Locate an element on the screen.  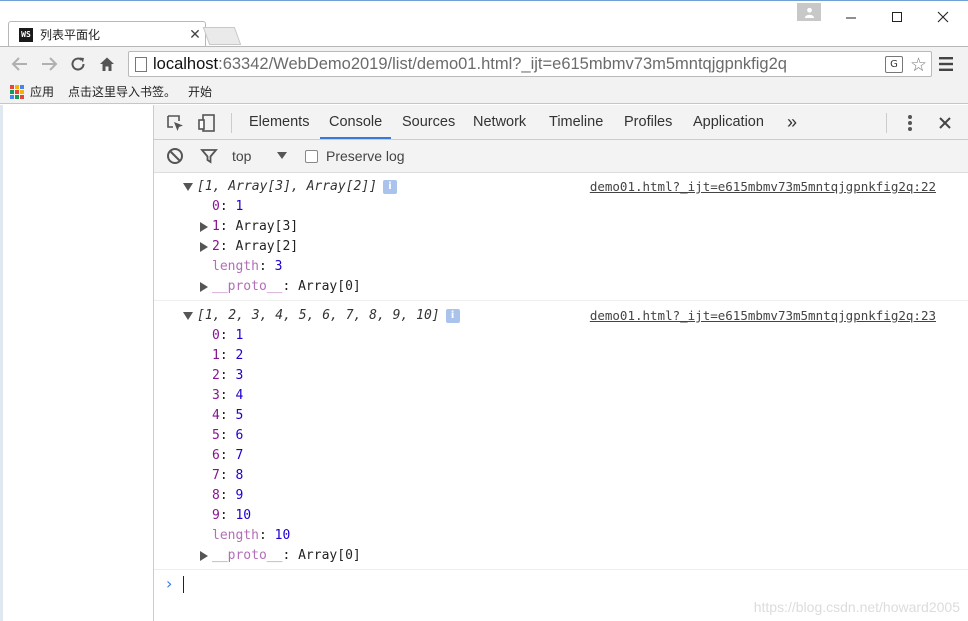
preserve-log-checkbox is located at coordinates (311, 156).